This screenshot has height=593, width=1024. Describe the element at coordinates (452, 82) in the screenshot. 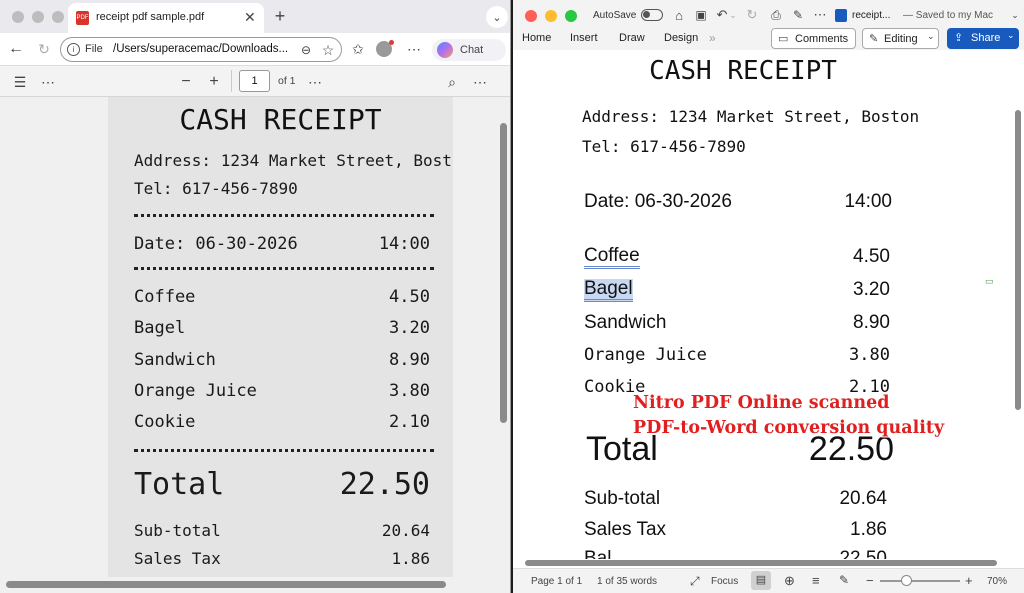

I see `search-icon: ⌕` at that location.